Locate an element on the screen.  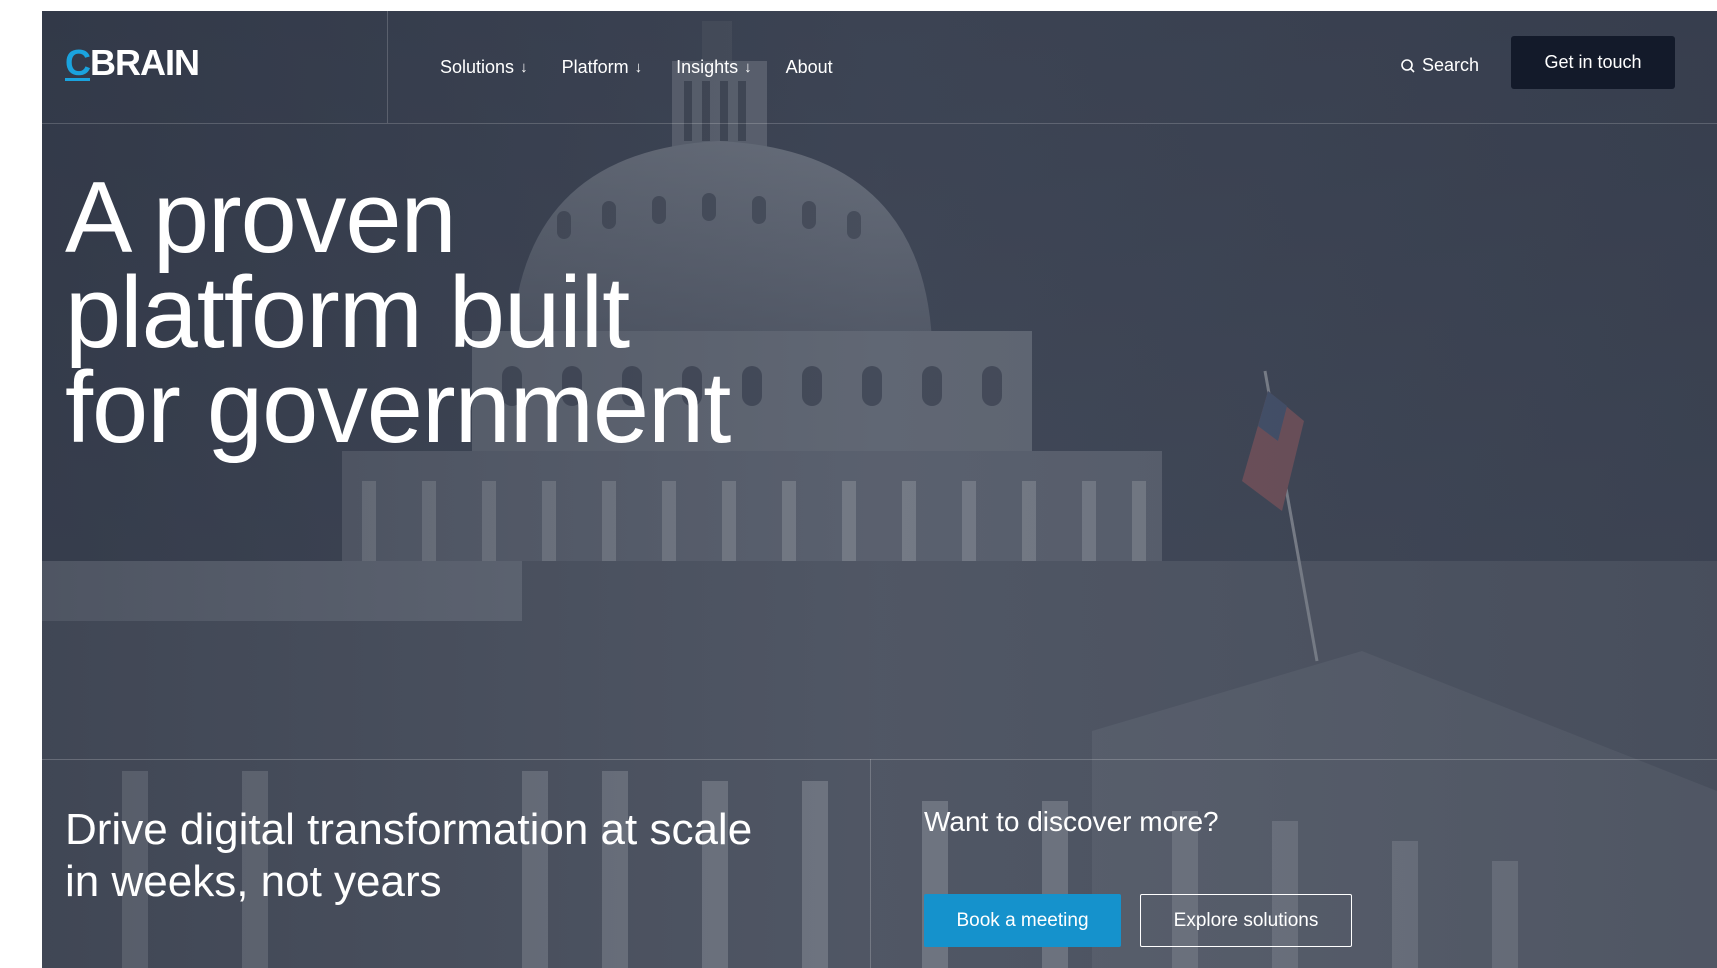
cbrain-logo: CBRAIN is located at coordinates (132, 63).